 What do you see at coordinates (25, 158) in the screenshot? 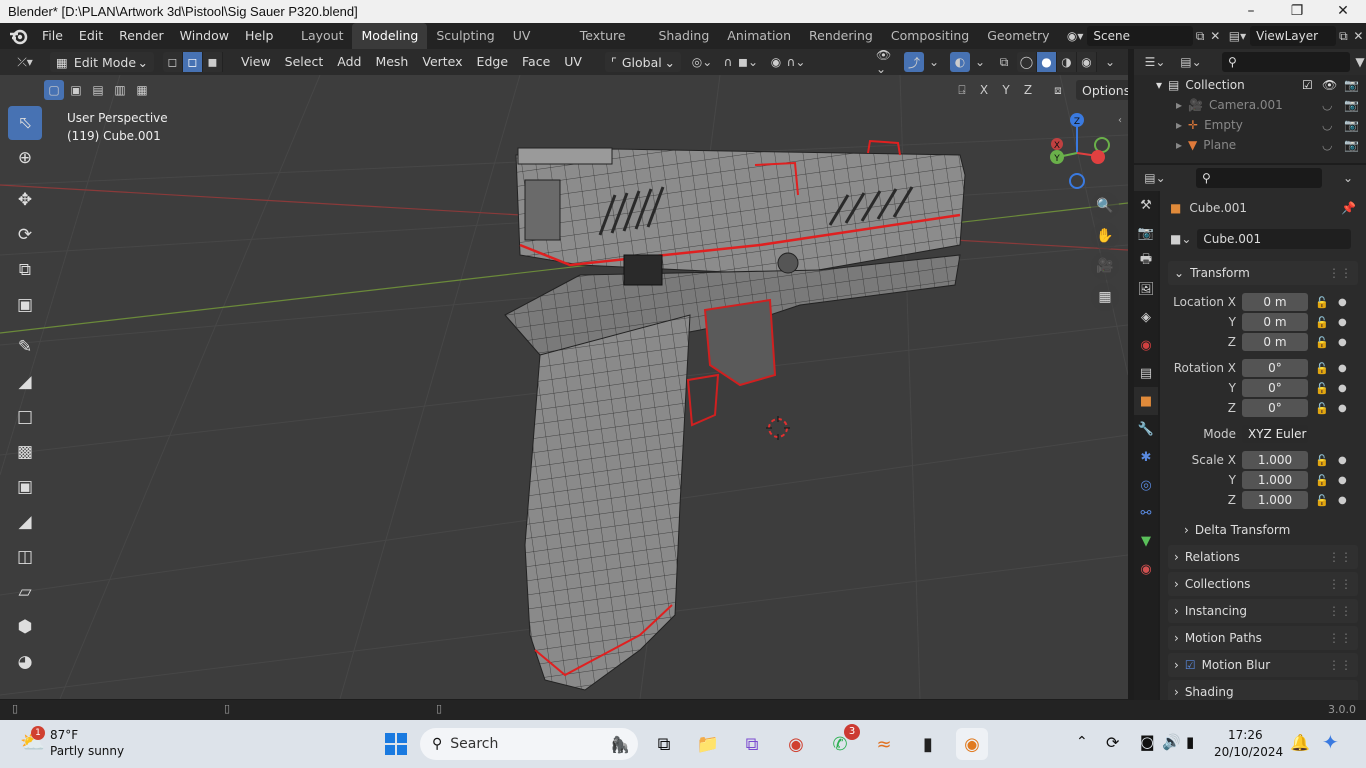
I see `cursor-tool-icon: ⊕` at bounding box center [25, 158].